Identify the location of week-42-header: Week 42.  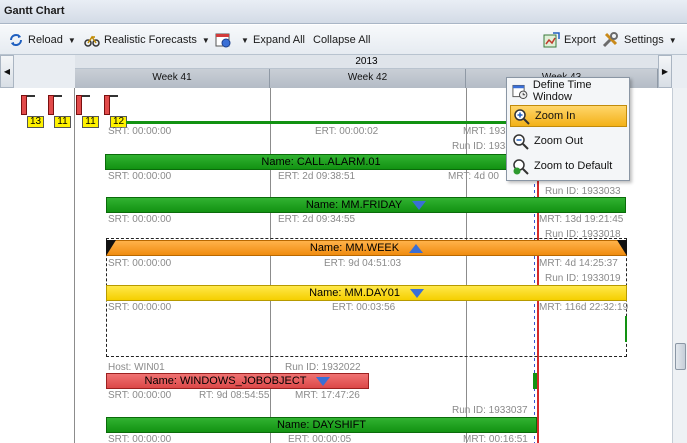
(368, 78).